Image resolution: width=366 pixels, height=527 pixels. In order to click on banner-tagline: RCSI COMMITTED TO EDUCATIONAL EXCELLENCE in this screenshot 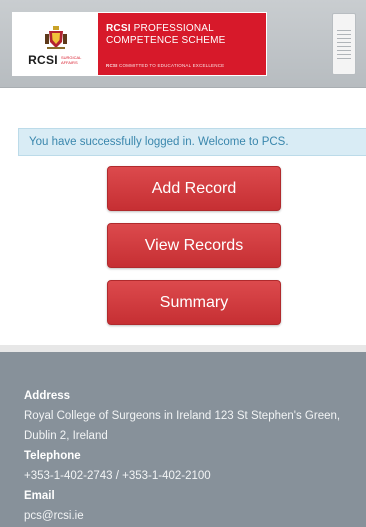, I will do `click(165, 65)`.